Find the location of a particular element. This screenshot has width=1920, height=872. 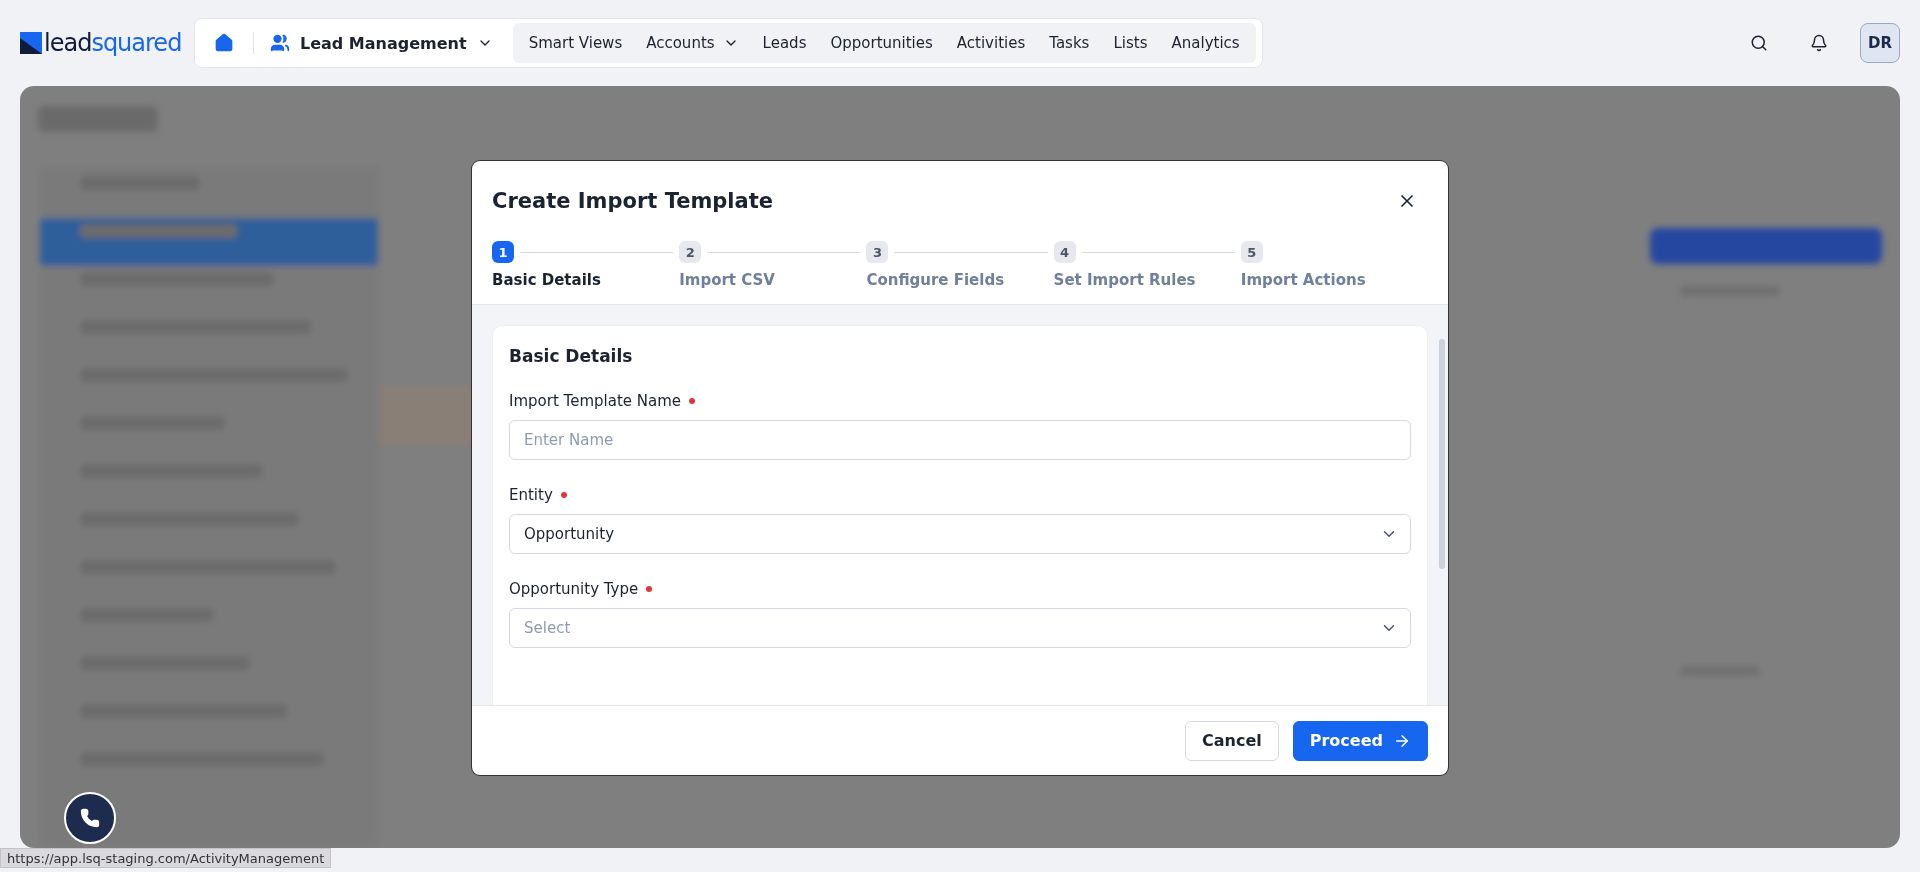

users-icon is located at coordinates (280, 43).